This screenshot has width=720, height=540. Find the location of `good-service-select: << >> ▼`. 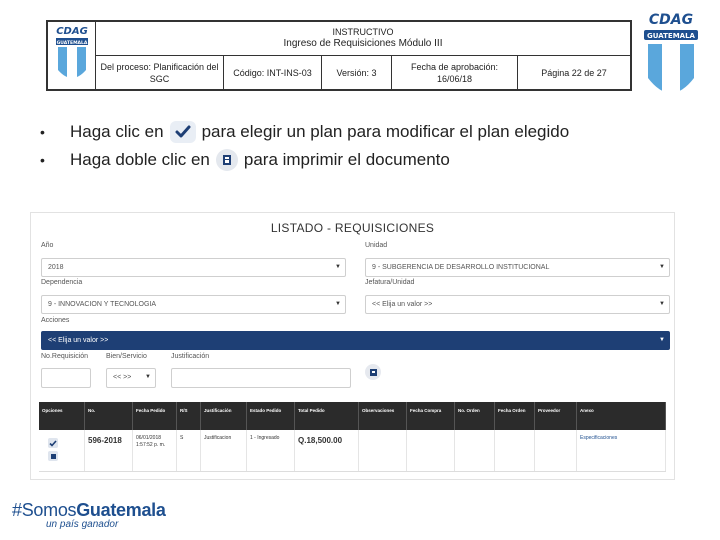

good-service-select: << >> ▼ is located at coordinates (131, 378).